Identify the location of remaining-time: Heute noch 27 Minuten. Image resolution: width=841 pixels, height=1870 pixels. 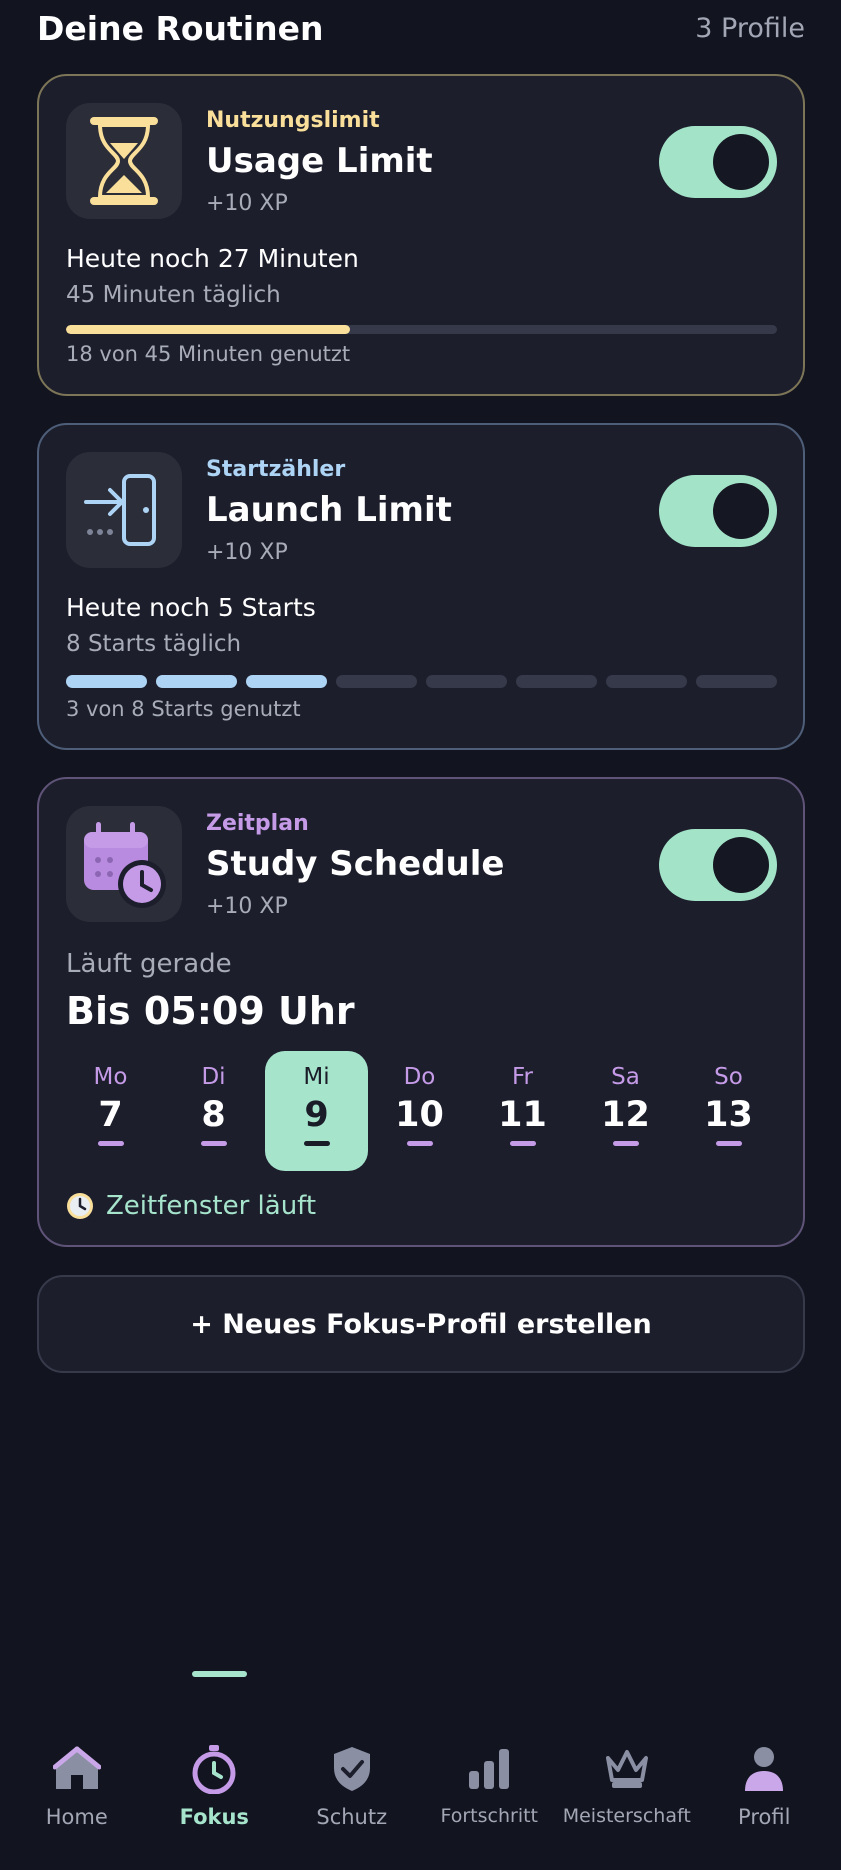
(212, 258).